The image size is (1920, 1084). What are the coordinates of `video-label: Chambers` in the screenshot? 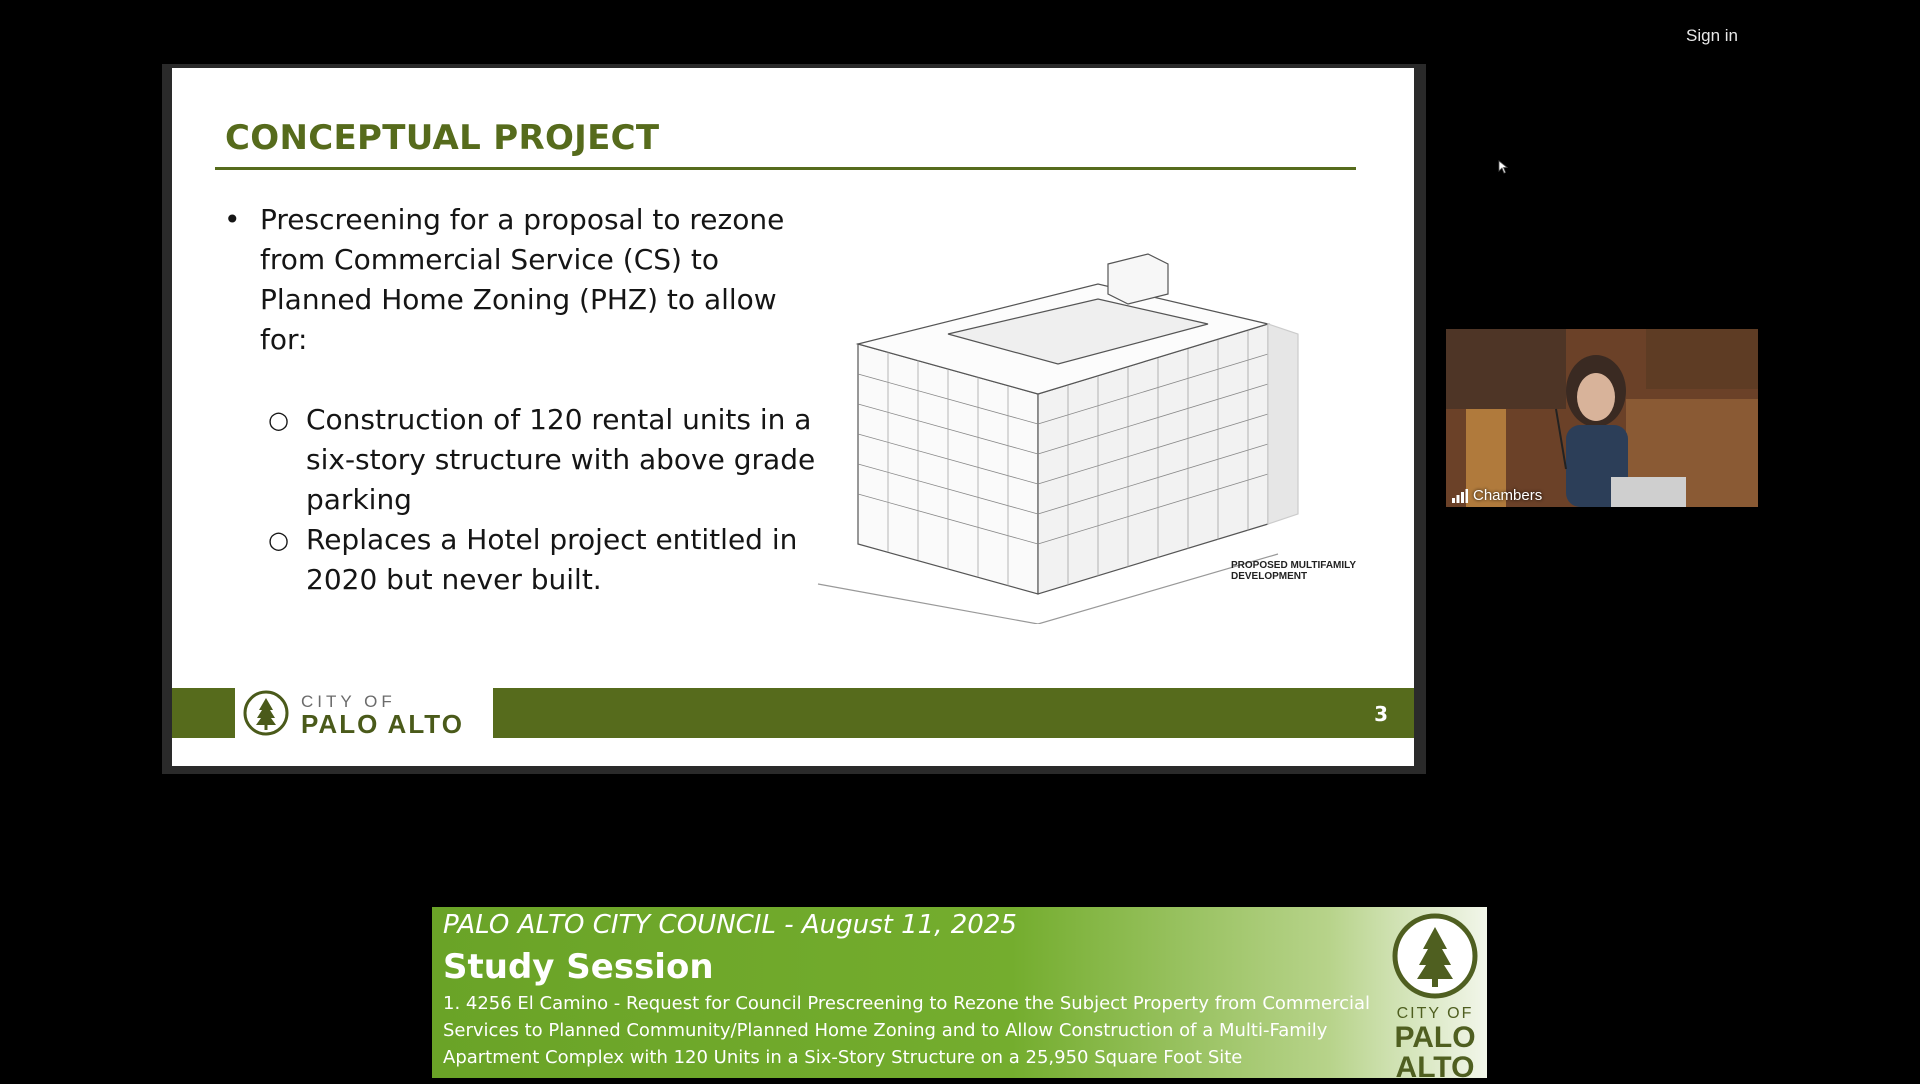 It's located at (1497, 495).